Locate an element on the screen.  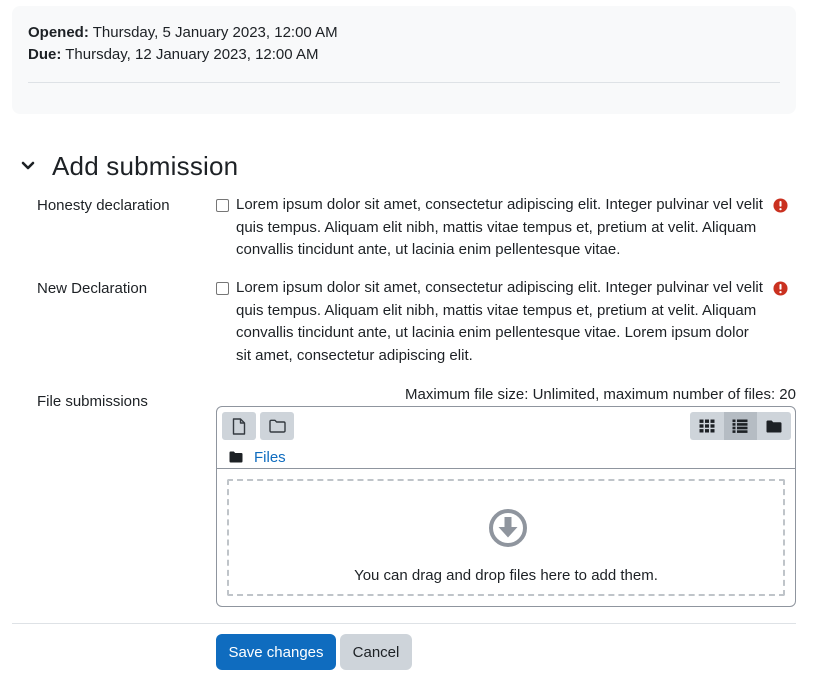
section-title: Add submission is located at coordinates (145, 165).